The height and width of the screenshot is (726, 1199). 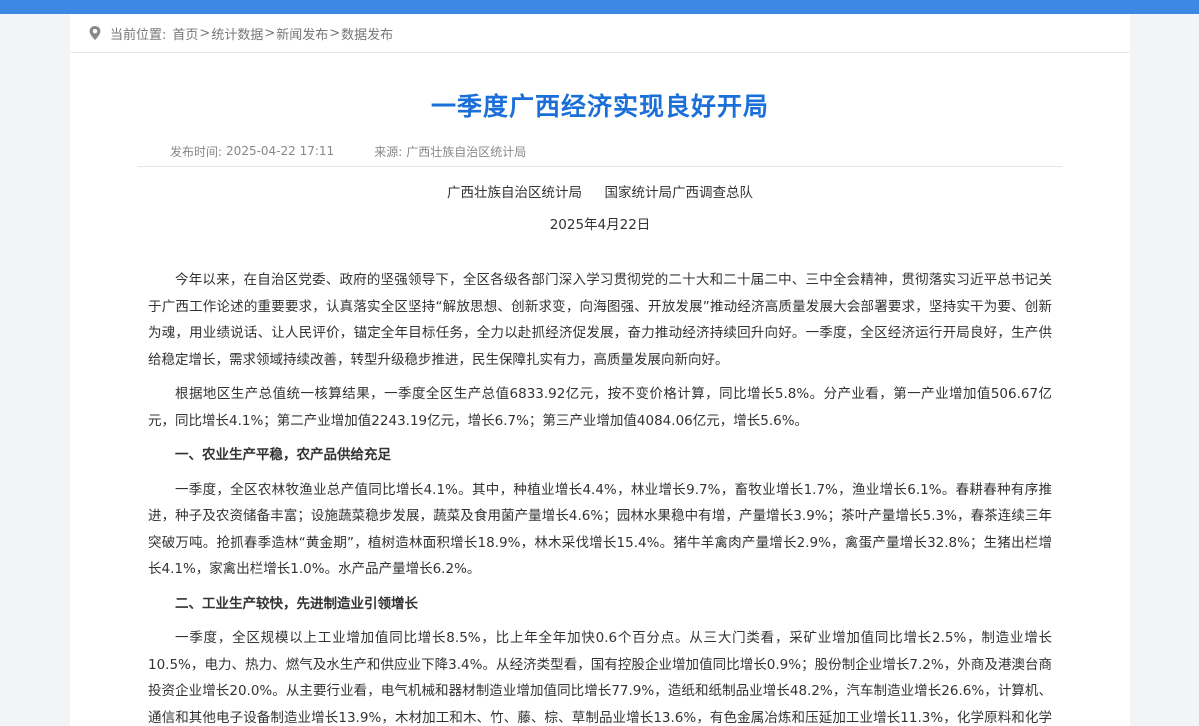 I want to click on source-name: 广西壮族自治区统计局, so click(x=466, y=151).